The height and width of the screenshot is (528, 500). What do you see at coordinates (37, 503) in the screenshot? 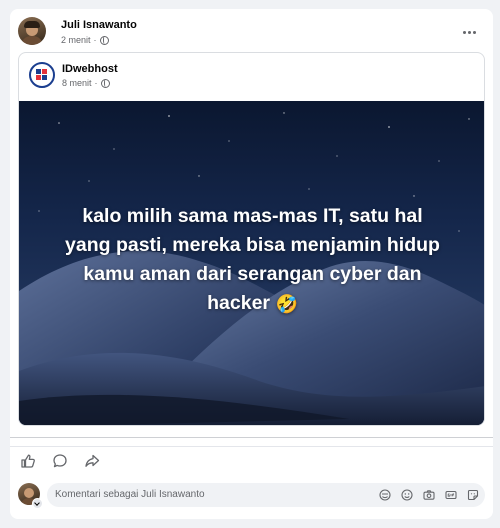
I see `chevron-down-icon` at bounding box center [37, 503].